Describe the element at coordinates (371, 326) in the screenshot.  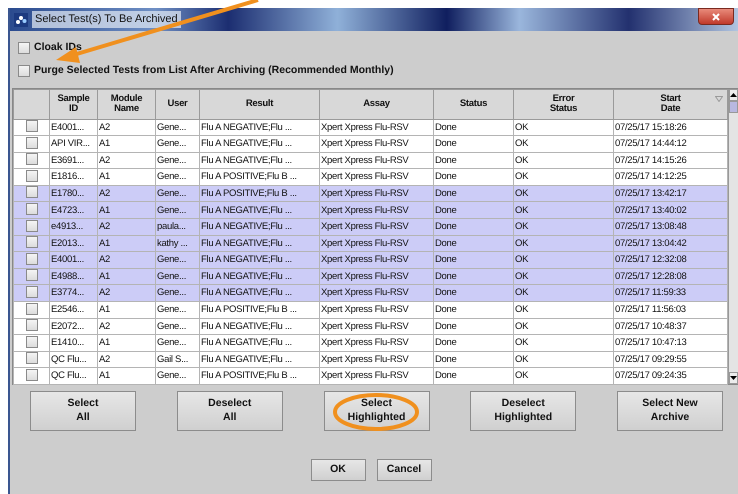
I see `table-row: E2072... A2 Gene... Flu A NEGATIVE;Flu ... Xpert Xpress Flu-RSV Done OK 07/25/17 10:48:37` at that location.